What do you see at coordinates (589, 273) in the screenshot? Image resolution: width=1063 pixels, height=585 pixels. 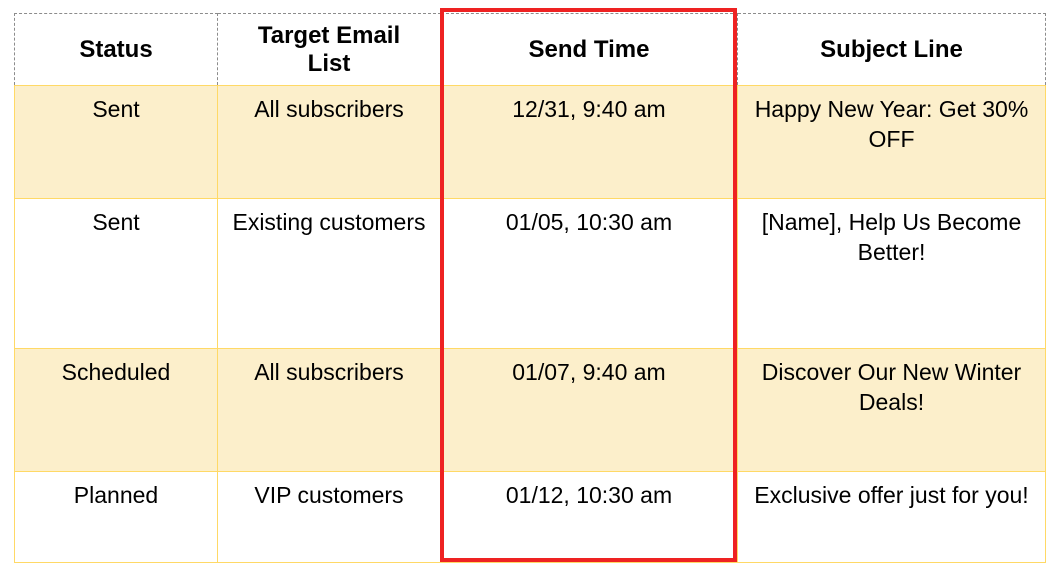 I see `cell-send-time: 01/05, 10:30 am` at bounding box center [589, 273].